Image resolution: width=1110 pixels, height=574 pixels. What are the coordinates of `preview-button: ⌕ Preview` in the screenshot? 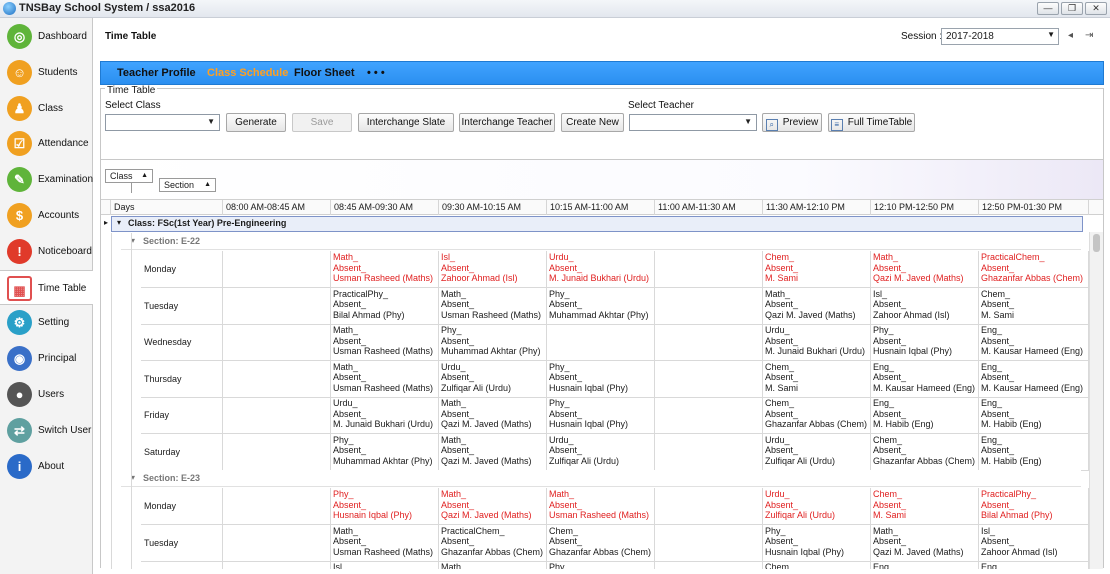 It's located at (792, 122).